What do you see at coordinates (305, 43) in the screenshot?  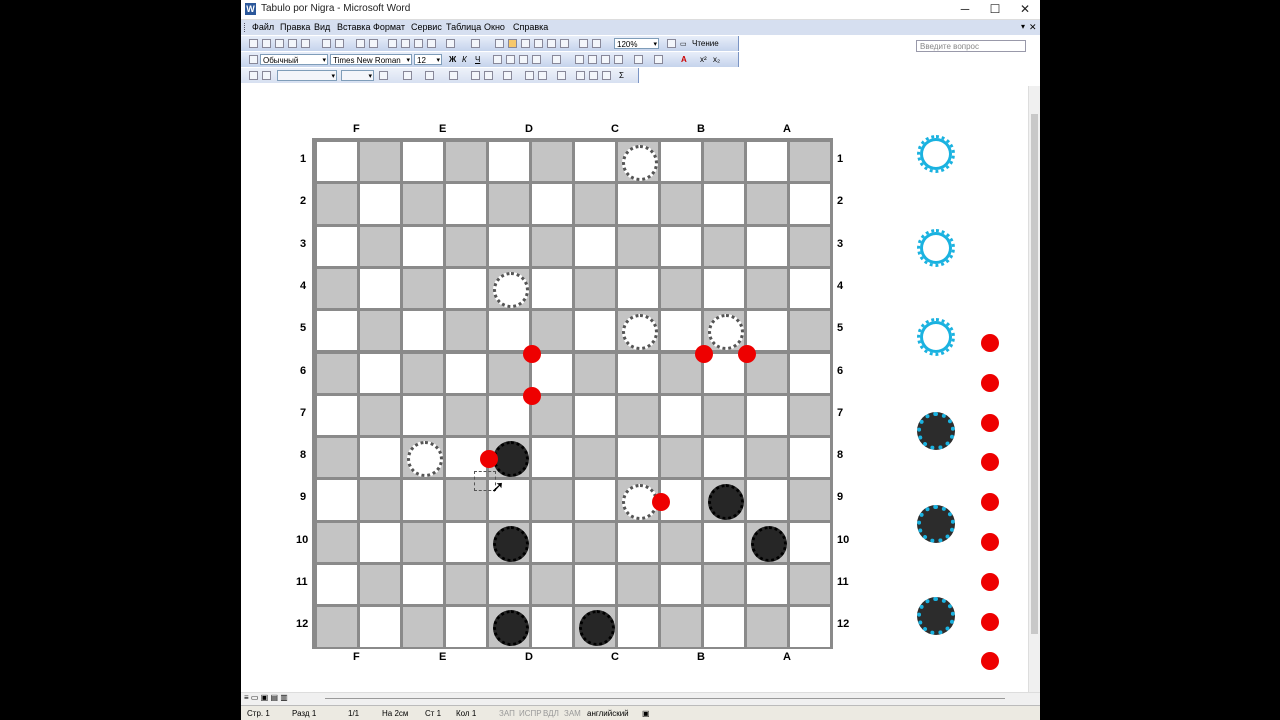 I see `email-icon` at bounding box center [305, 43].